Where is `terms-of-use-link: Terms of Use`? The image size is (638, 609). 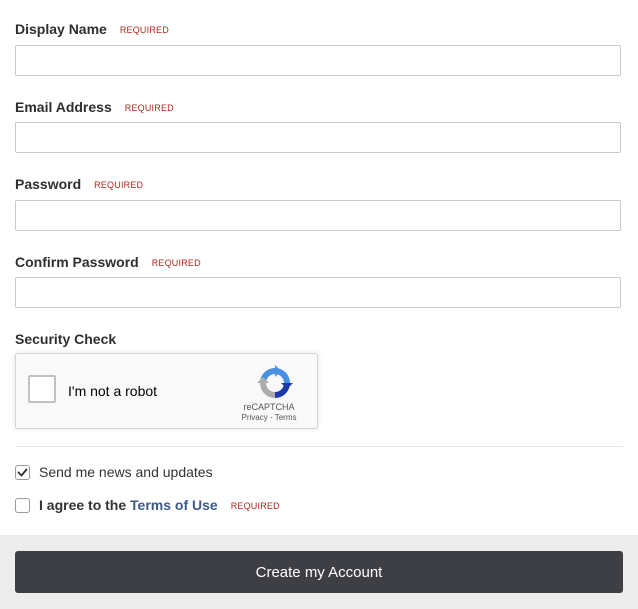 terms-of-use-link: Terms of Use is located at coordinates (174, 505).